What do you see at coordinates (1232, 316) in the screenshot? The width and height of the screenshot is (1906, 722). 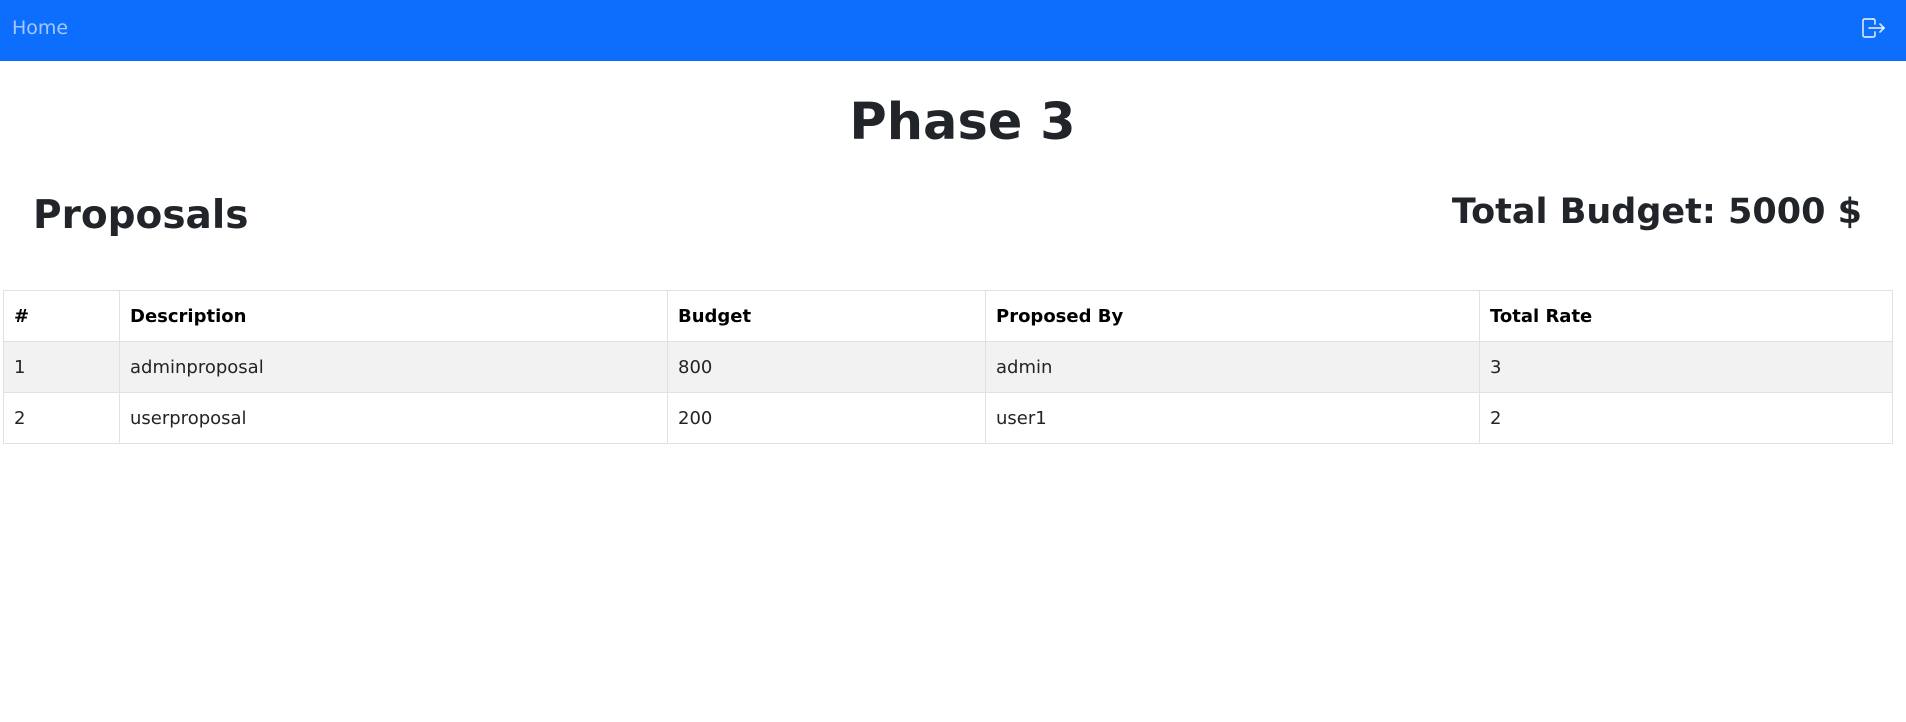 I see `column-header-proposed-by: Proposed By` at bounding box center [1232, 316].